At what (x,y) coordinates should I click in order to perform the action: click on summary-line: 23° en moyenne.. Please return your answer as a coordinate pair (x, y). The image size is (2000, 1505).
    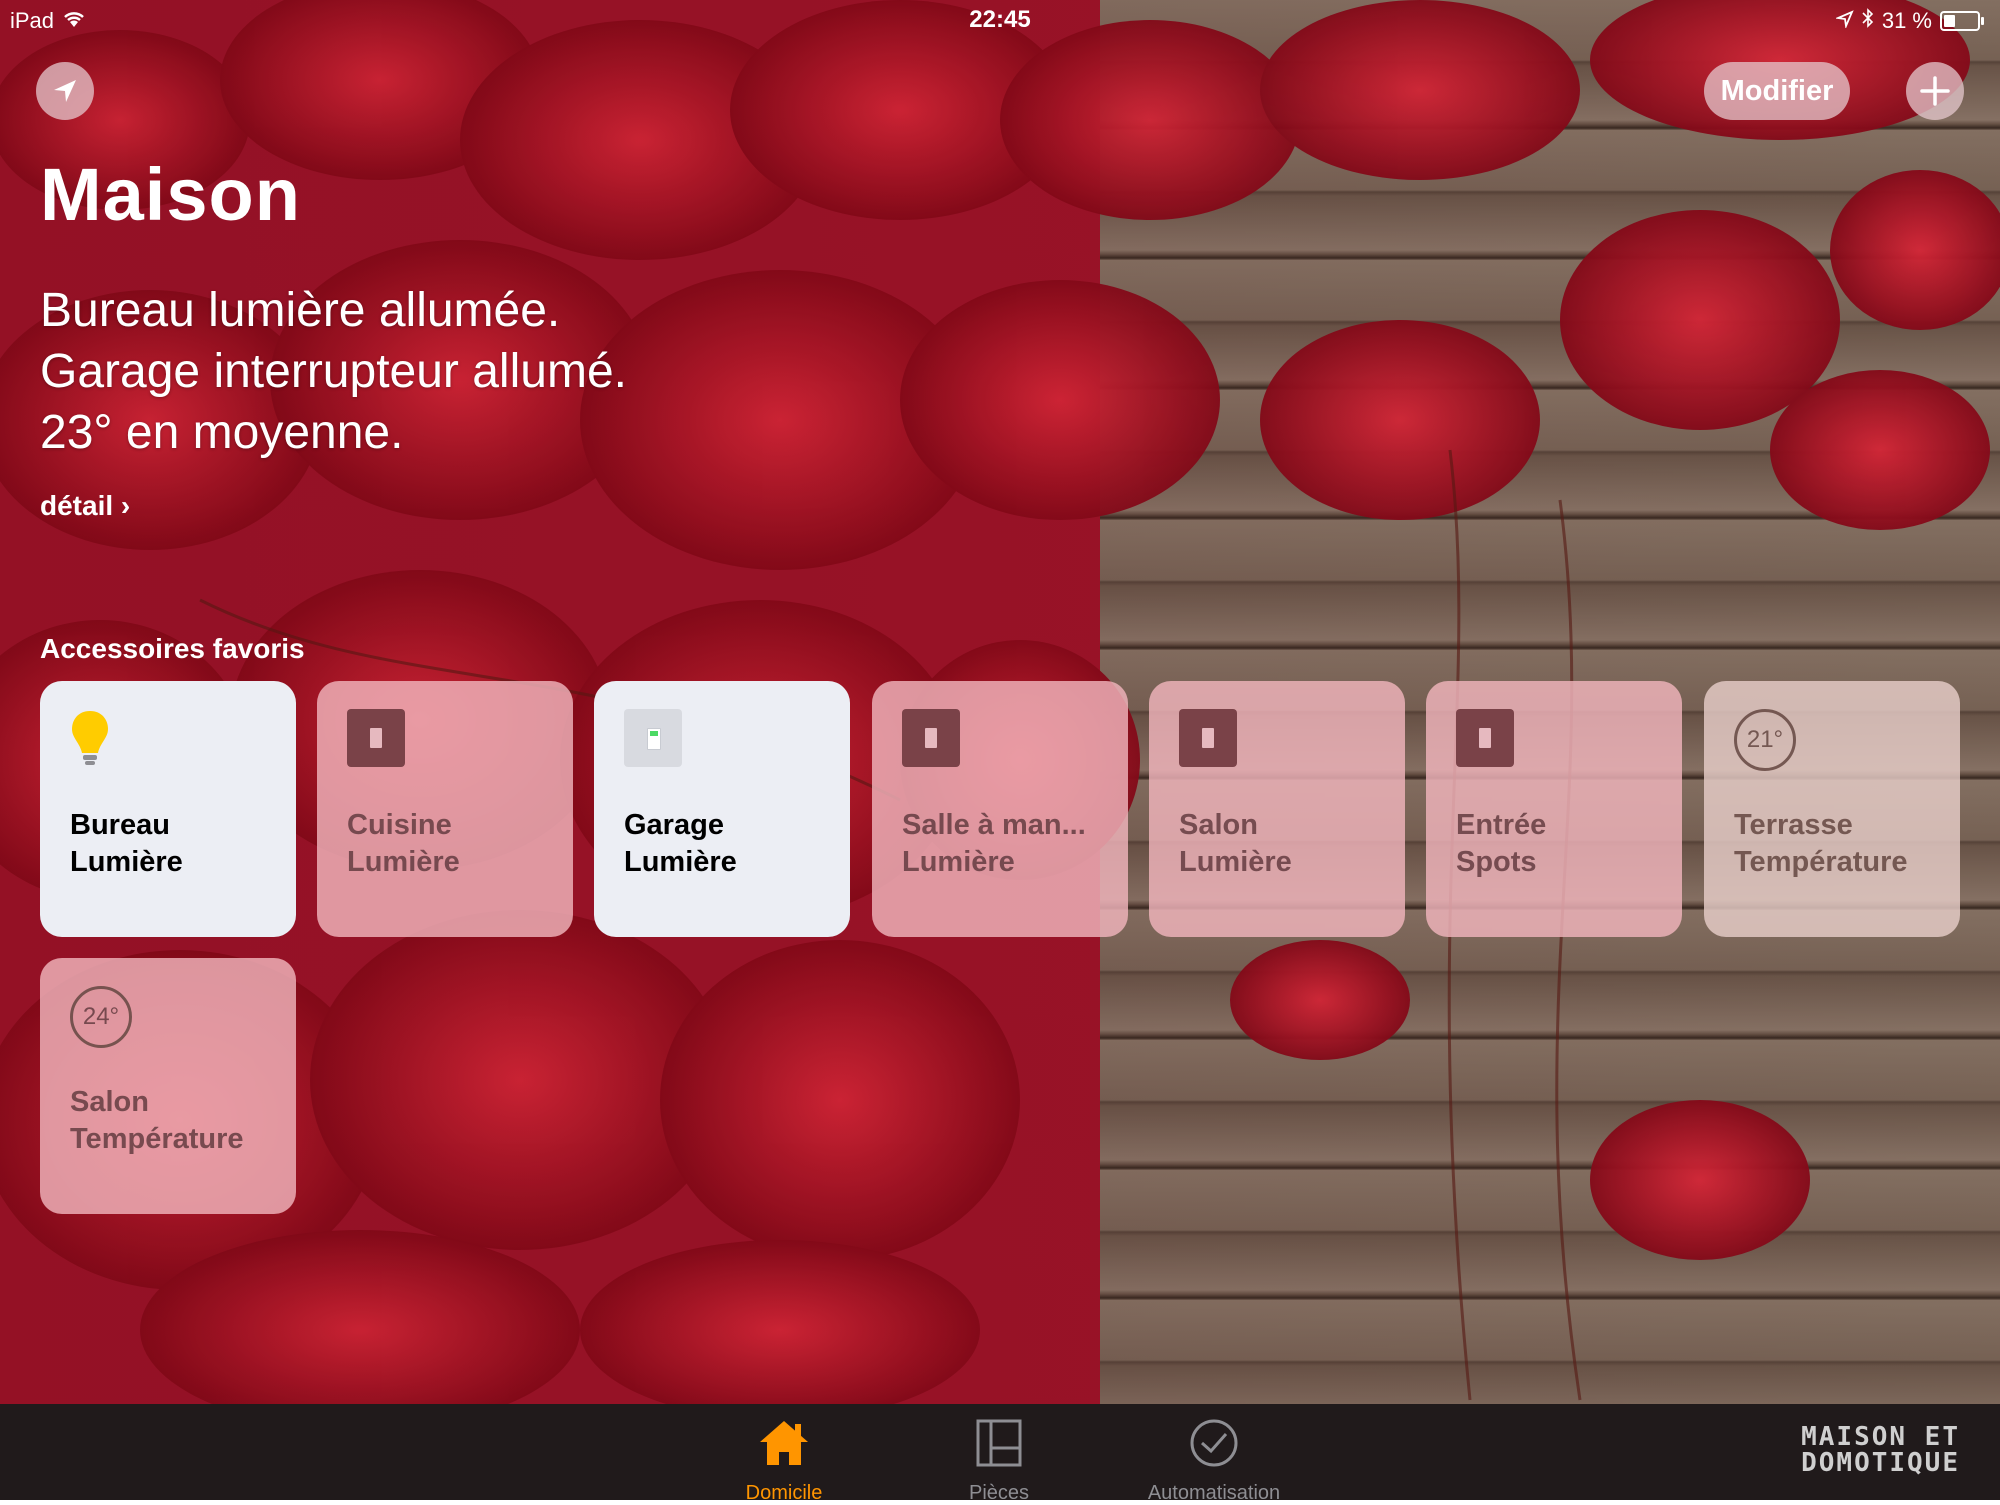
    Looking at the image, I should click on (222, 432).